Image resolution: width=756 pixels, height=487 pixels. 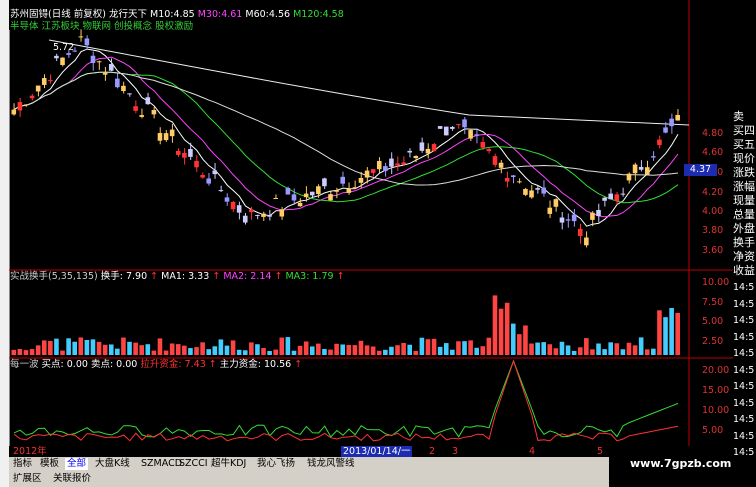 What do you see at coordinates (744, 228) in the screenshot?
I see `quote-field-label: 外盘` at bounding box center [744, 228].